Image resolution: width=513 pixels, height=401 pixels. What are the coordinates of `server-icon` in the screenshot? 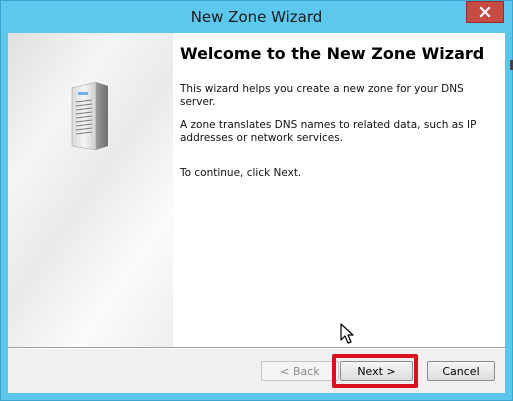 It's located at (89, 116).